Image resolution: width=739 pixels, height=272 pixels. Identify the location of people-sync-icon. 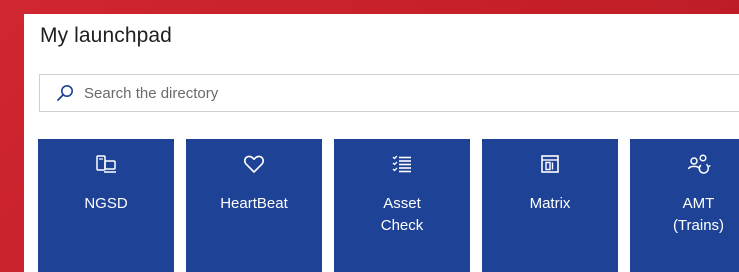
(684, 165).